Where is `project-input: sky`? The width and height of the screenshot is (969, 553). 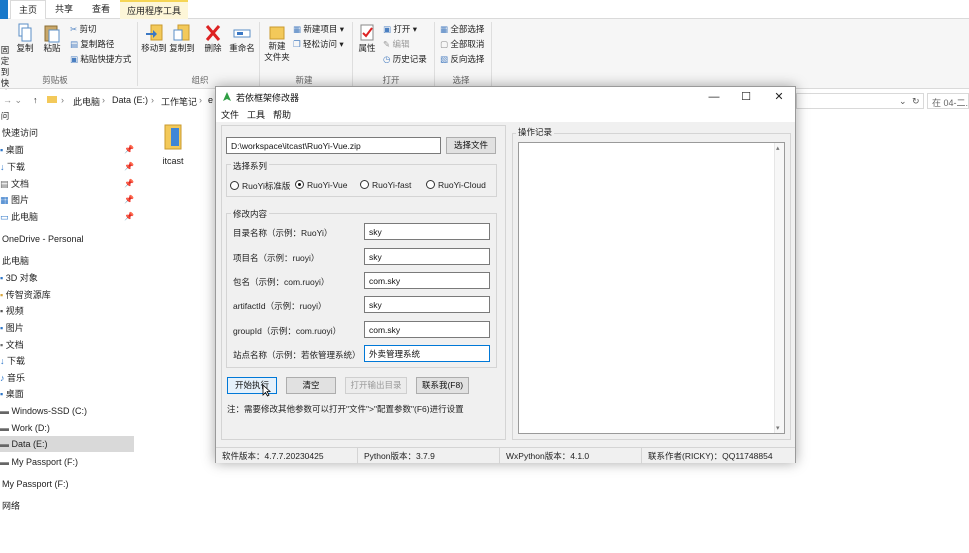 project-input: sky is located at coordinates (427, 256).